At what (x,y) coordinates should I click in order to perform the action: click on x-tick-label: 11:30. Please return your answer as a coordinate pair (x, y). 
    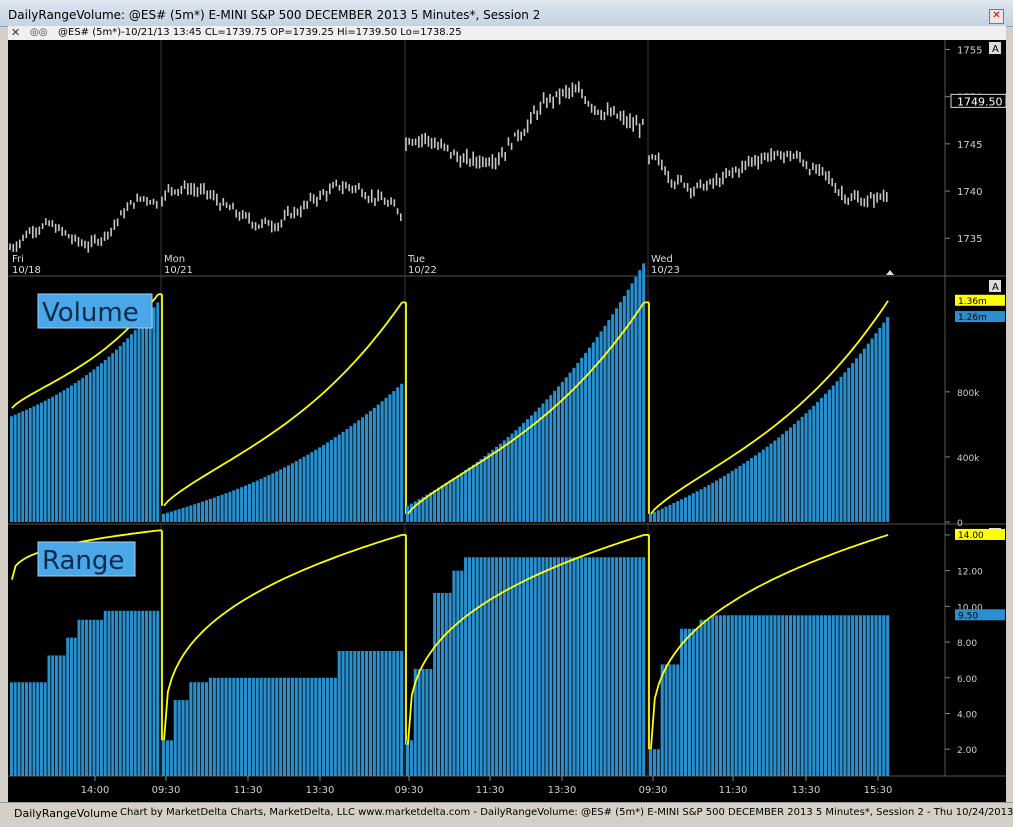
    Looking at the image, I should click on (733, 790).